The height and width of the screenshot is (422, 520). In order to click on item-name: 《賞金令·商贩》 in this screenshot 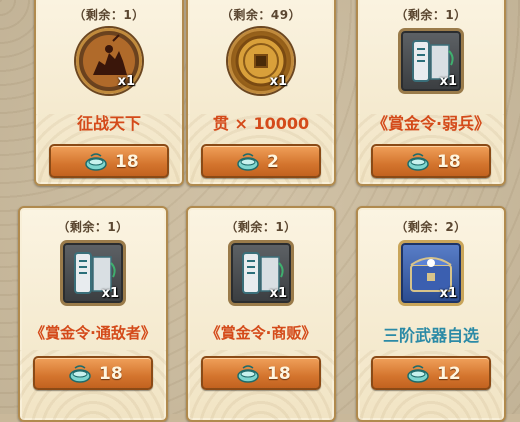, I will do `click(261, 333)`.